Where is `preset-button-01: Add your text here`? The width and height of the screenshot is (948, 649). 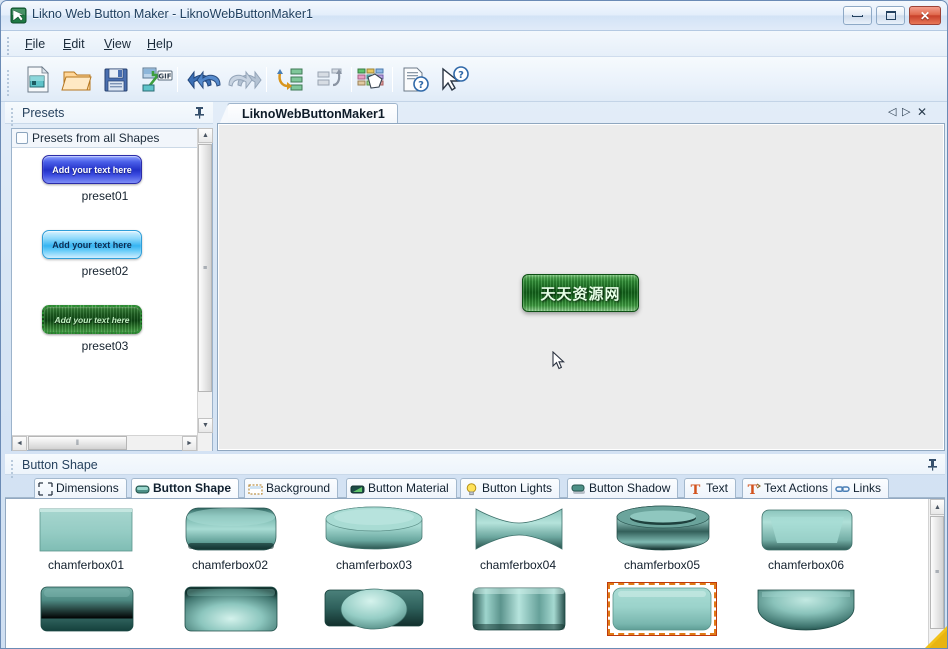
preset-button-01: Add your text here is located at coordinates (92, 169).